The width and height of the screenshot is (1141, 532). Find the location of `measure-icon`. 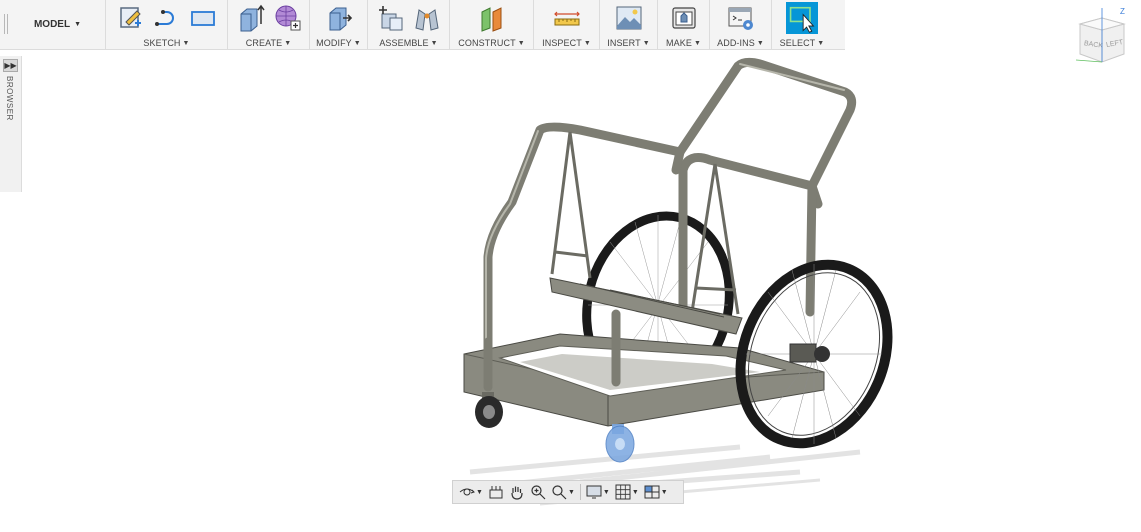

measure-icon is located at coordinates (567, 18).